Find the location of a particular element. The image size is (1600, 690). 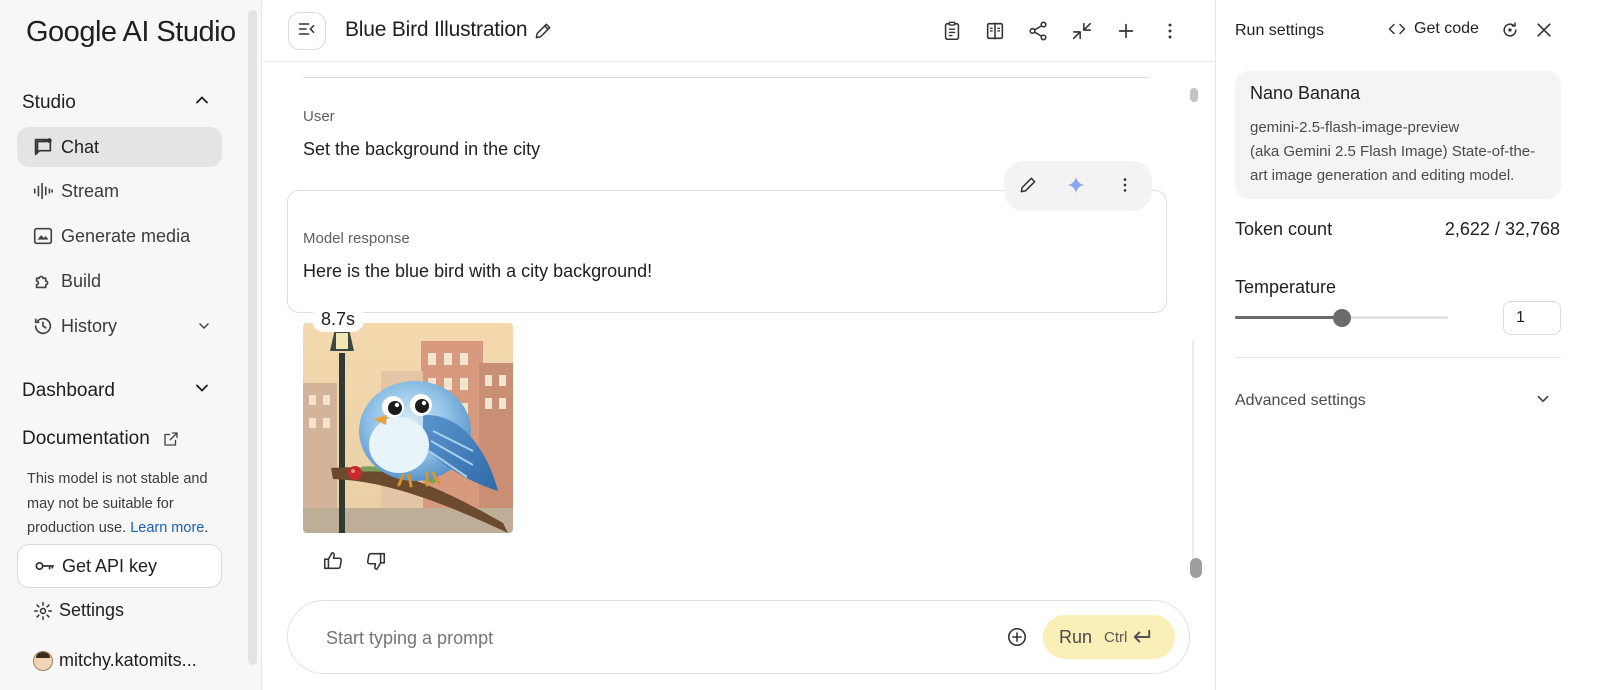

slider-handle is located at coordinates (1341, 318).